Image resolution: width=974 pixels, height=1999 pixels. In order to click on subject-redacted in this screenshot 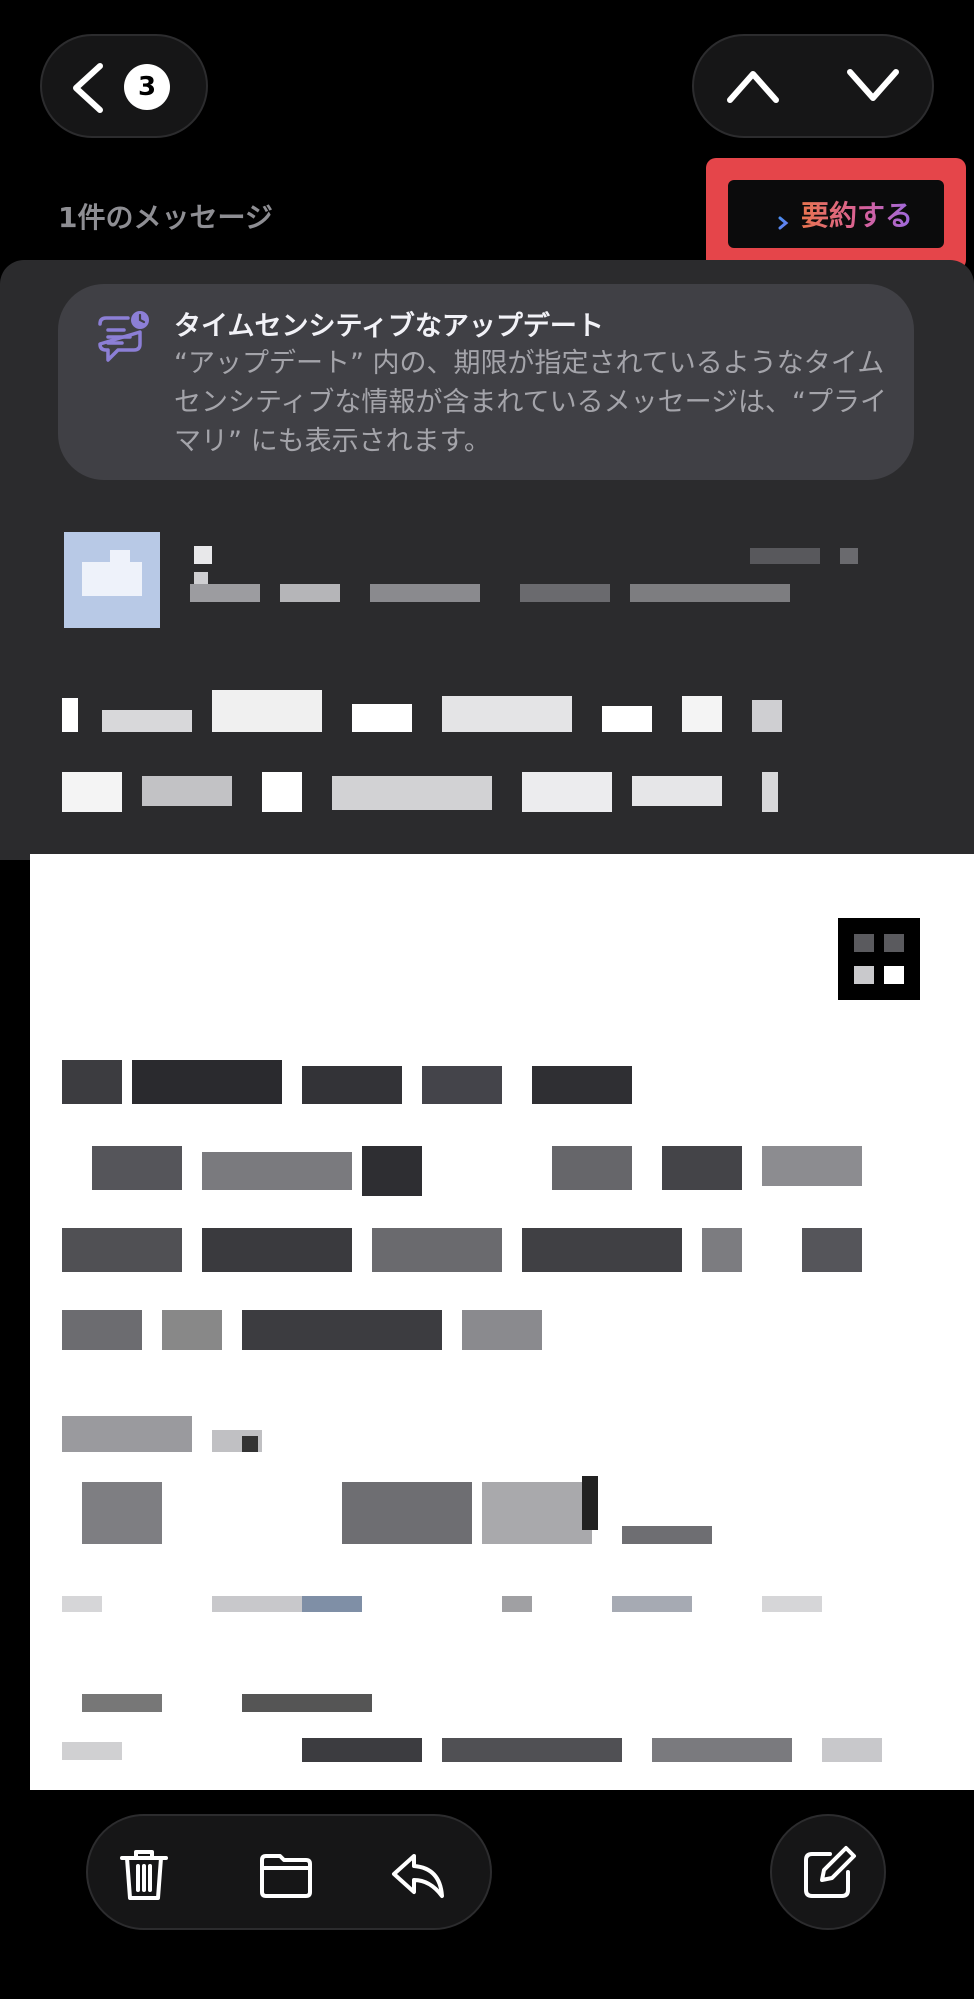, I will do `click(427, 755)`.